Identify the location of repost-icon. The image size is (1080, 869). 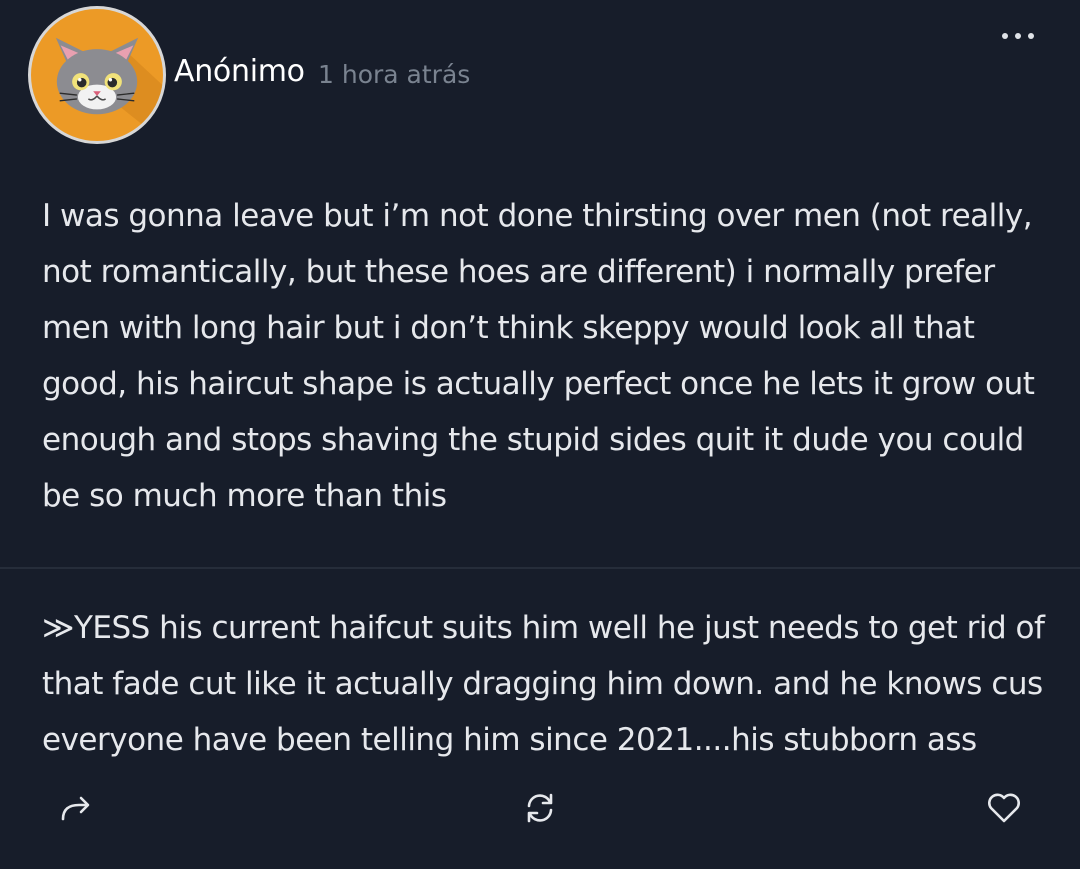
(540, 808).